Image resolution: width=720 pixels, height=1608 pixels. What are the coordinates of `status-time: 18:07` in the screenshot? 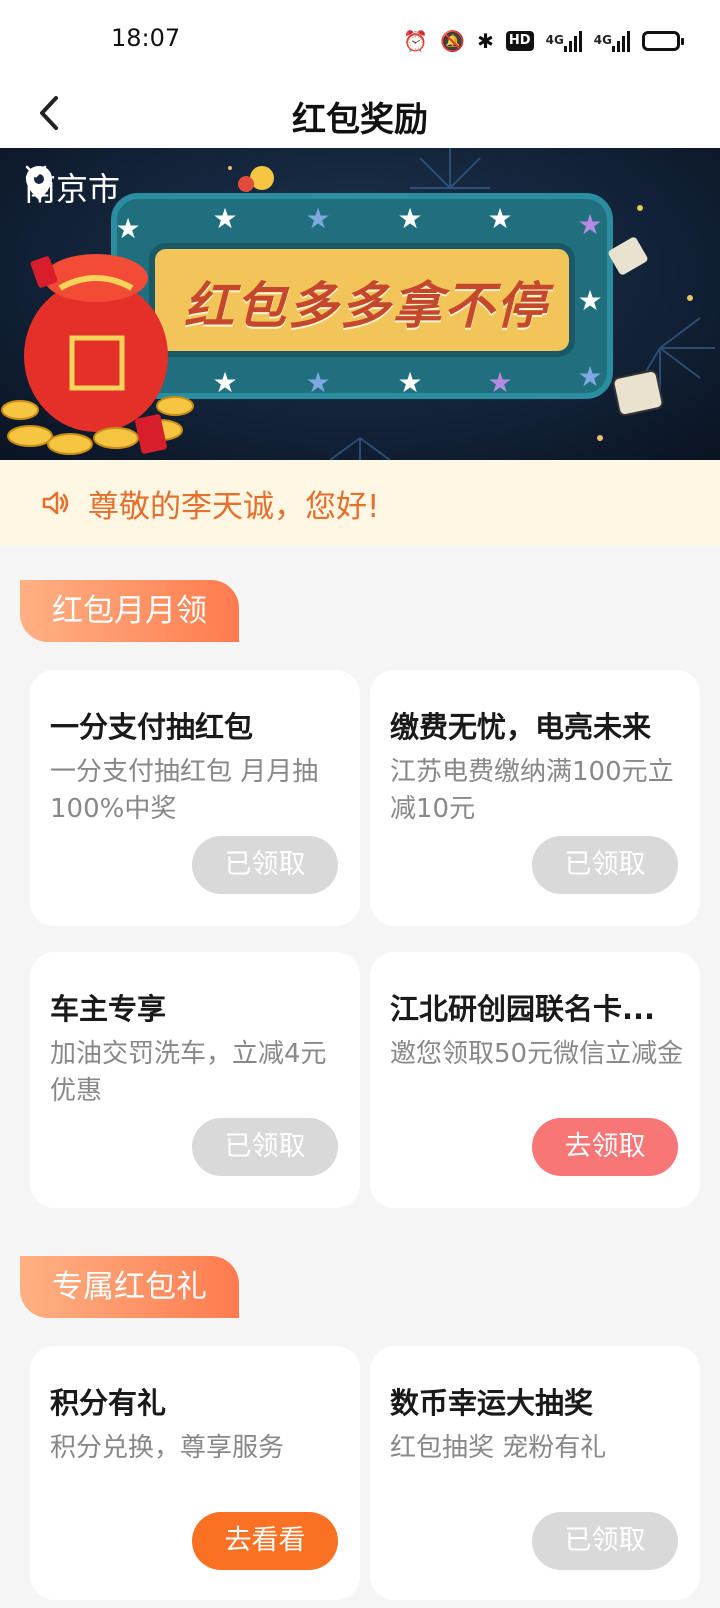 It's located at (146, 38).